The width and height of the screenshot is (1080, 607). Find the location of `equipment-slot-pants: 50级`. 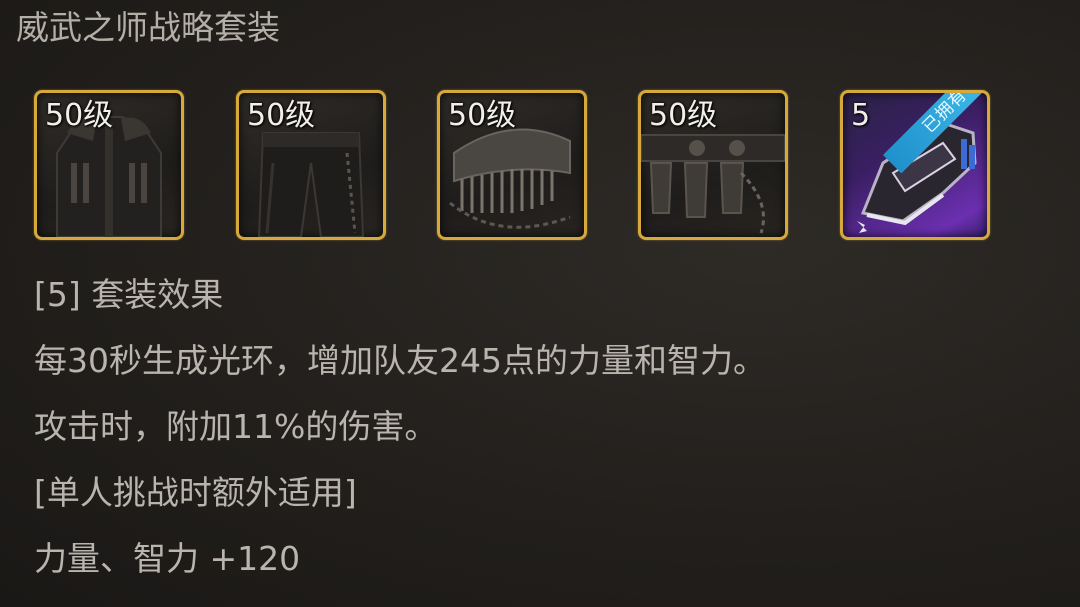

equipment-slot-pants: 50级 is located at coordinates (311, 165).